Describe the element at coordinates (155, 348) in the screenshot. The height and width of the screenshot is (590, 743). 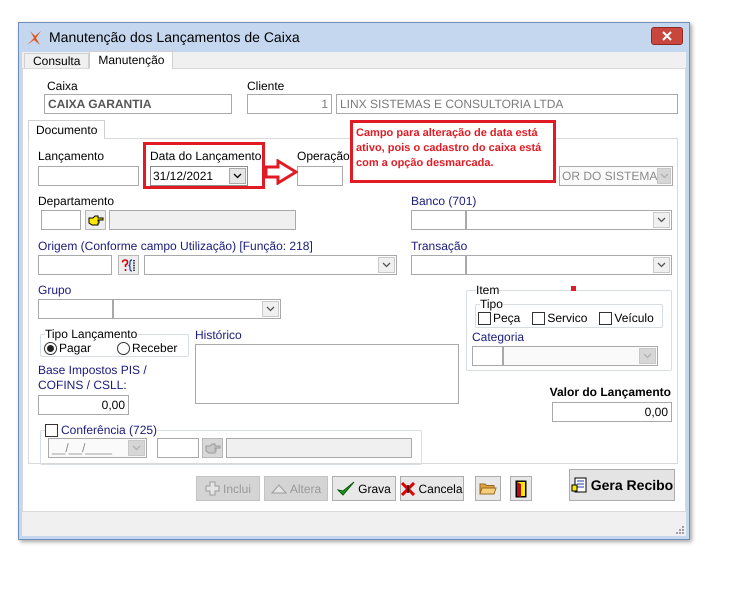
I see `option-label: Receber` at that location.